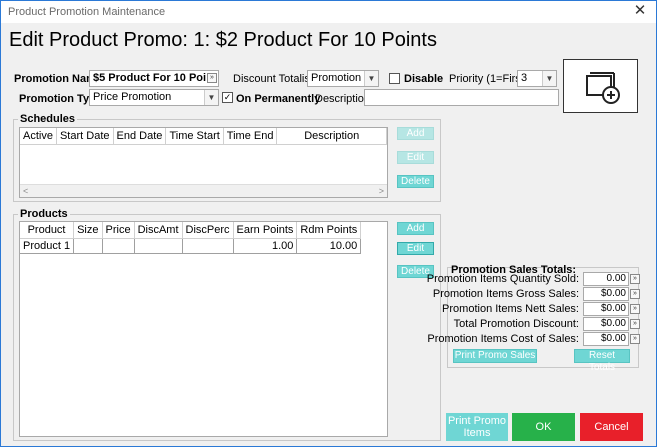  What do you see at coordinates (606, 309) in the screenshot?
I see `nett-sales-value: $0.00` at bounding box center [606, 309].